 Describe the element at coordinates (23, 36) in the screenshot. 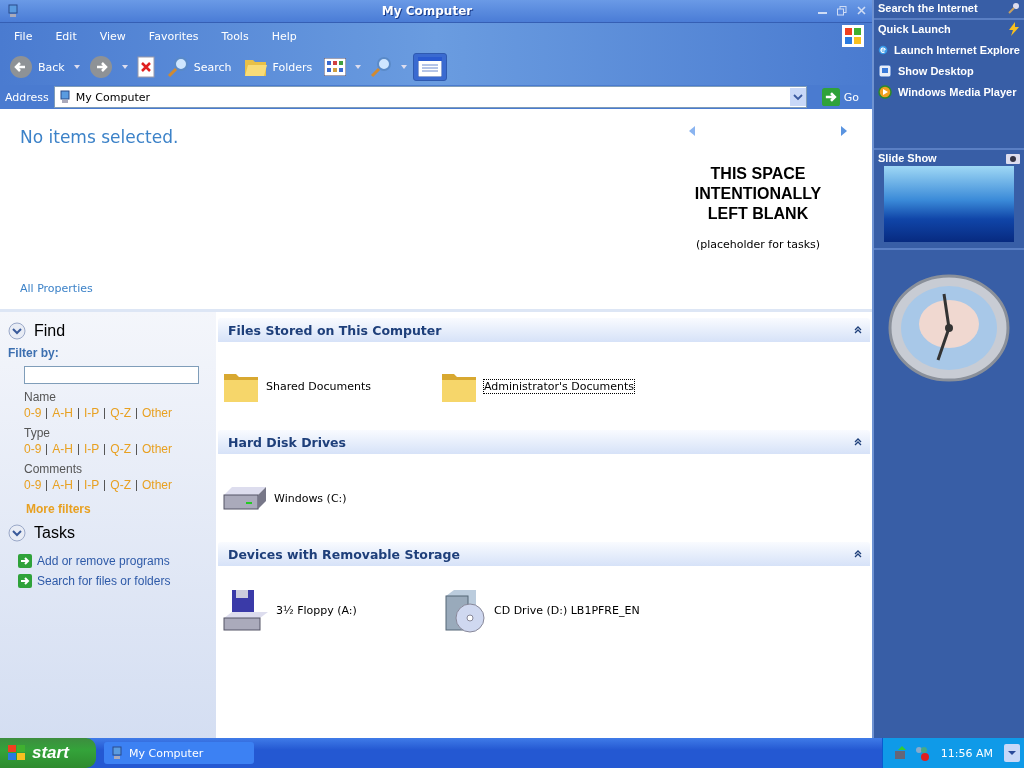

I see `menu-item: File` at that location.